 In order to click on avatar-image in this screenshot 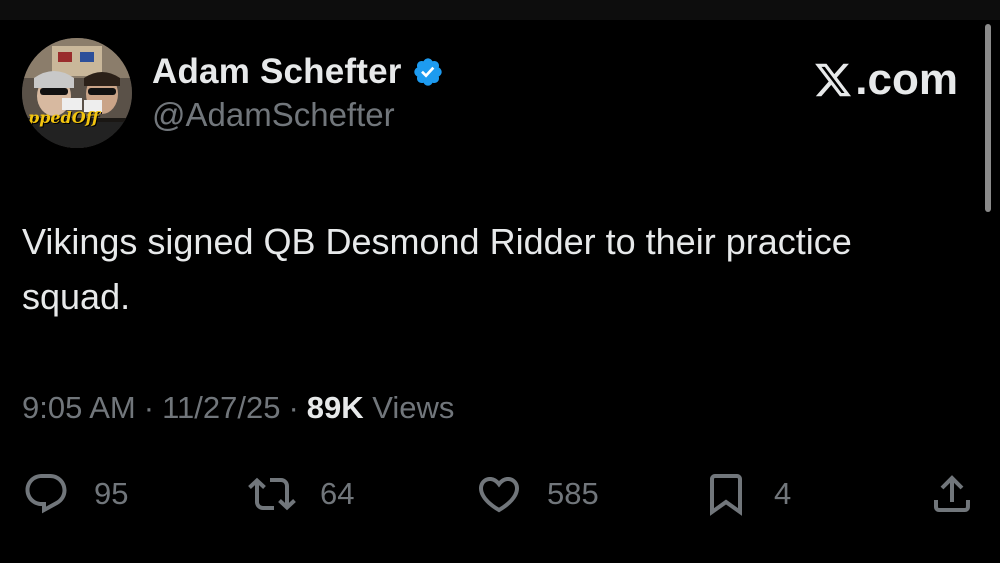, I will do `click(77, 93)`.